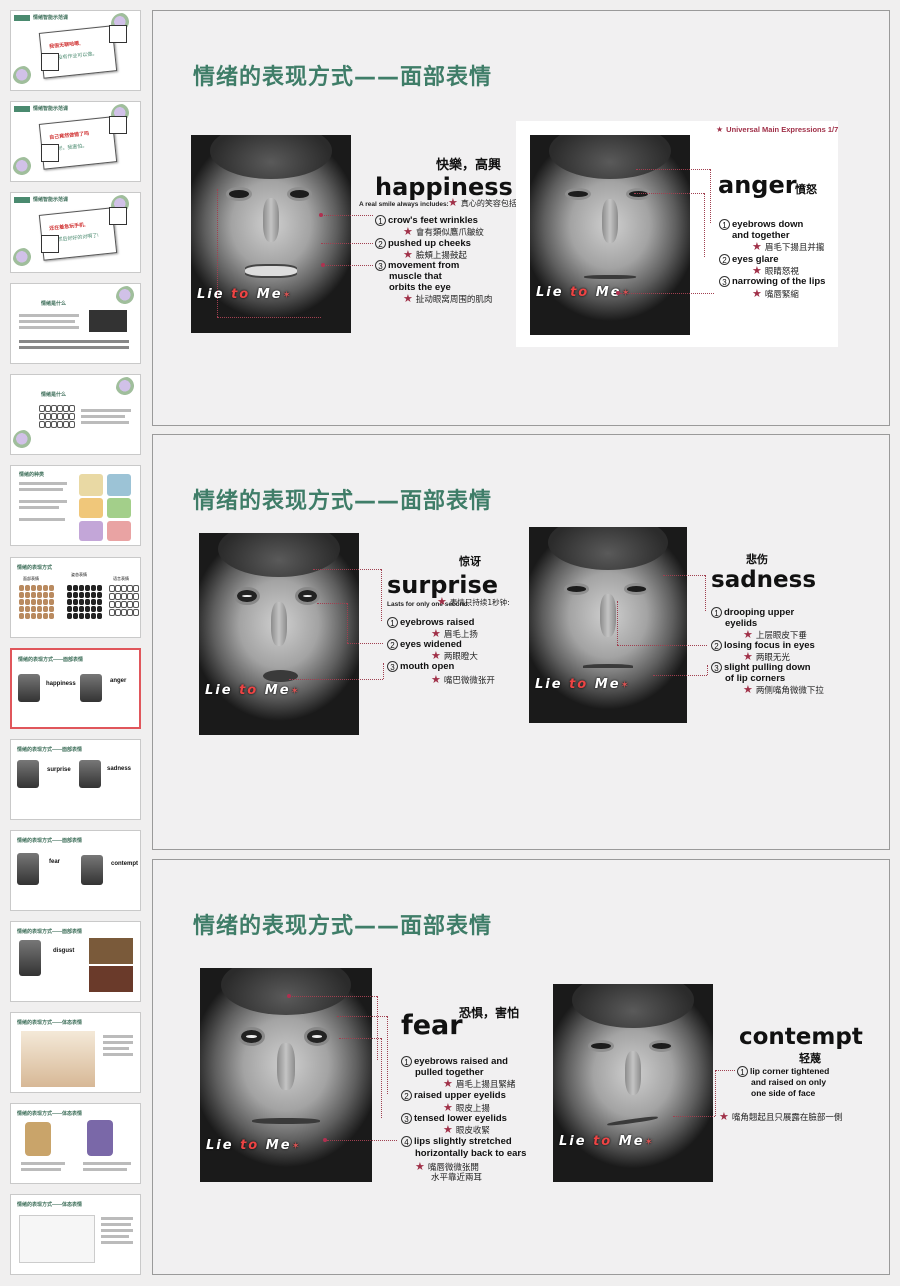 This screenshot has height=1286, width=900. What do you see at coordinates (35, 568) in the screenshot?
I see `thumb-title: 情绪的表现方式` at bounding box center [35, 568].